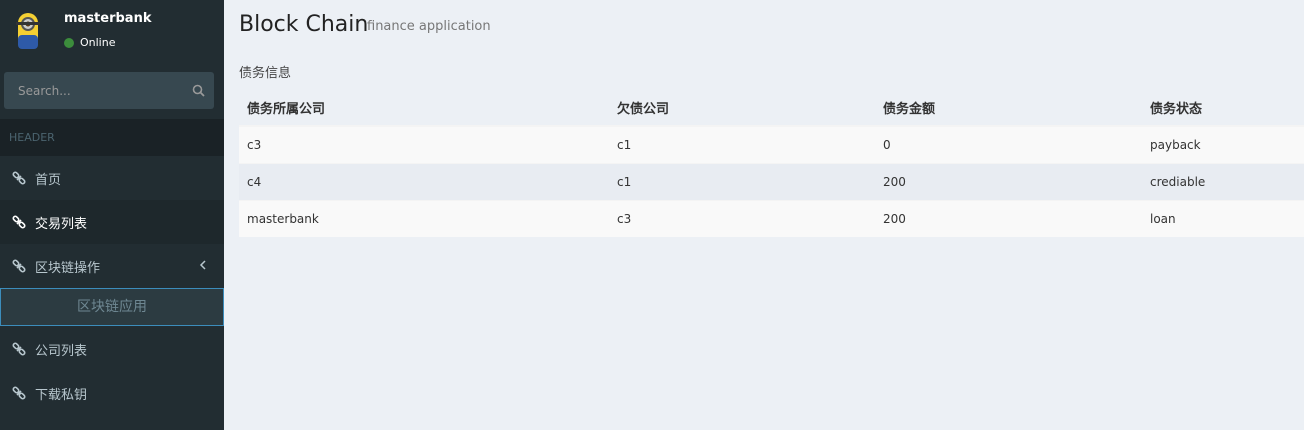 The image size is (1304, 430). I want to click on sidebar-item-label: 下载私钥, so click(61, 395).